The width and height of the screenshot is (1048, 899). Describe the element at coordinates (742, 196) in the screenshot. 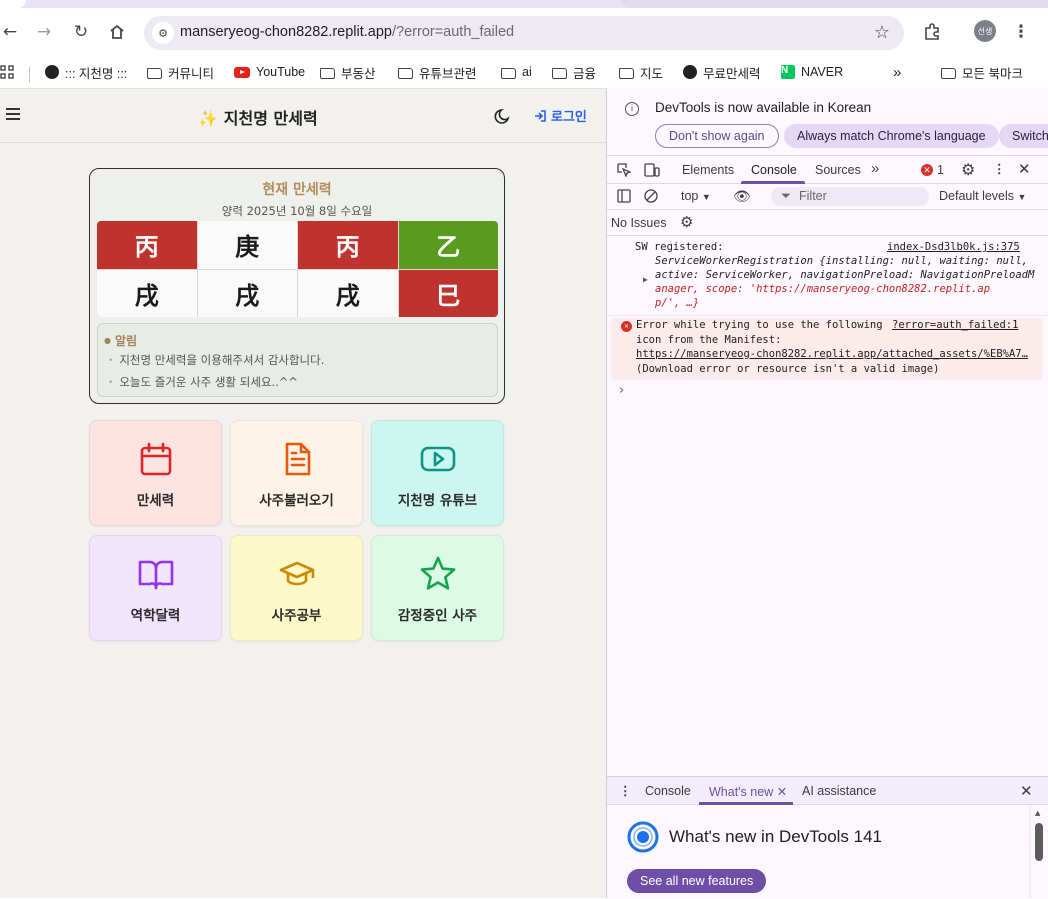

I see `live-expression-eye-icon: 👁` at that location.